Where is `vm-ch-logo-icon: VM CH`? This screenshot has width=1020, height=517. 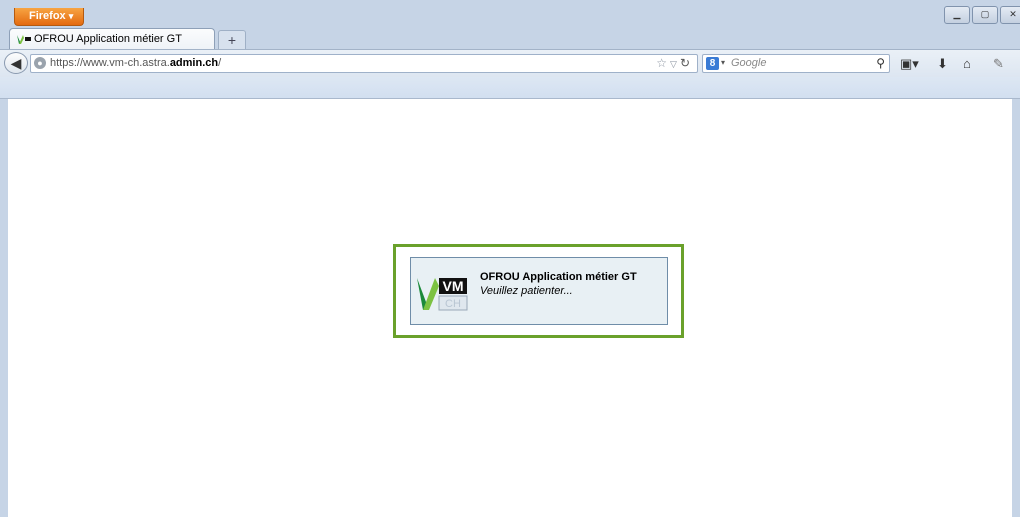
vm-ch-logo-icon: VM CH is located at coordinates (442, 294).